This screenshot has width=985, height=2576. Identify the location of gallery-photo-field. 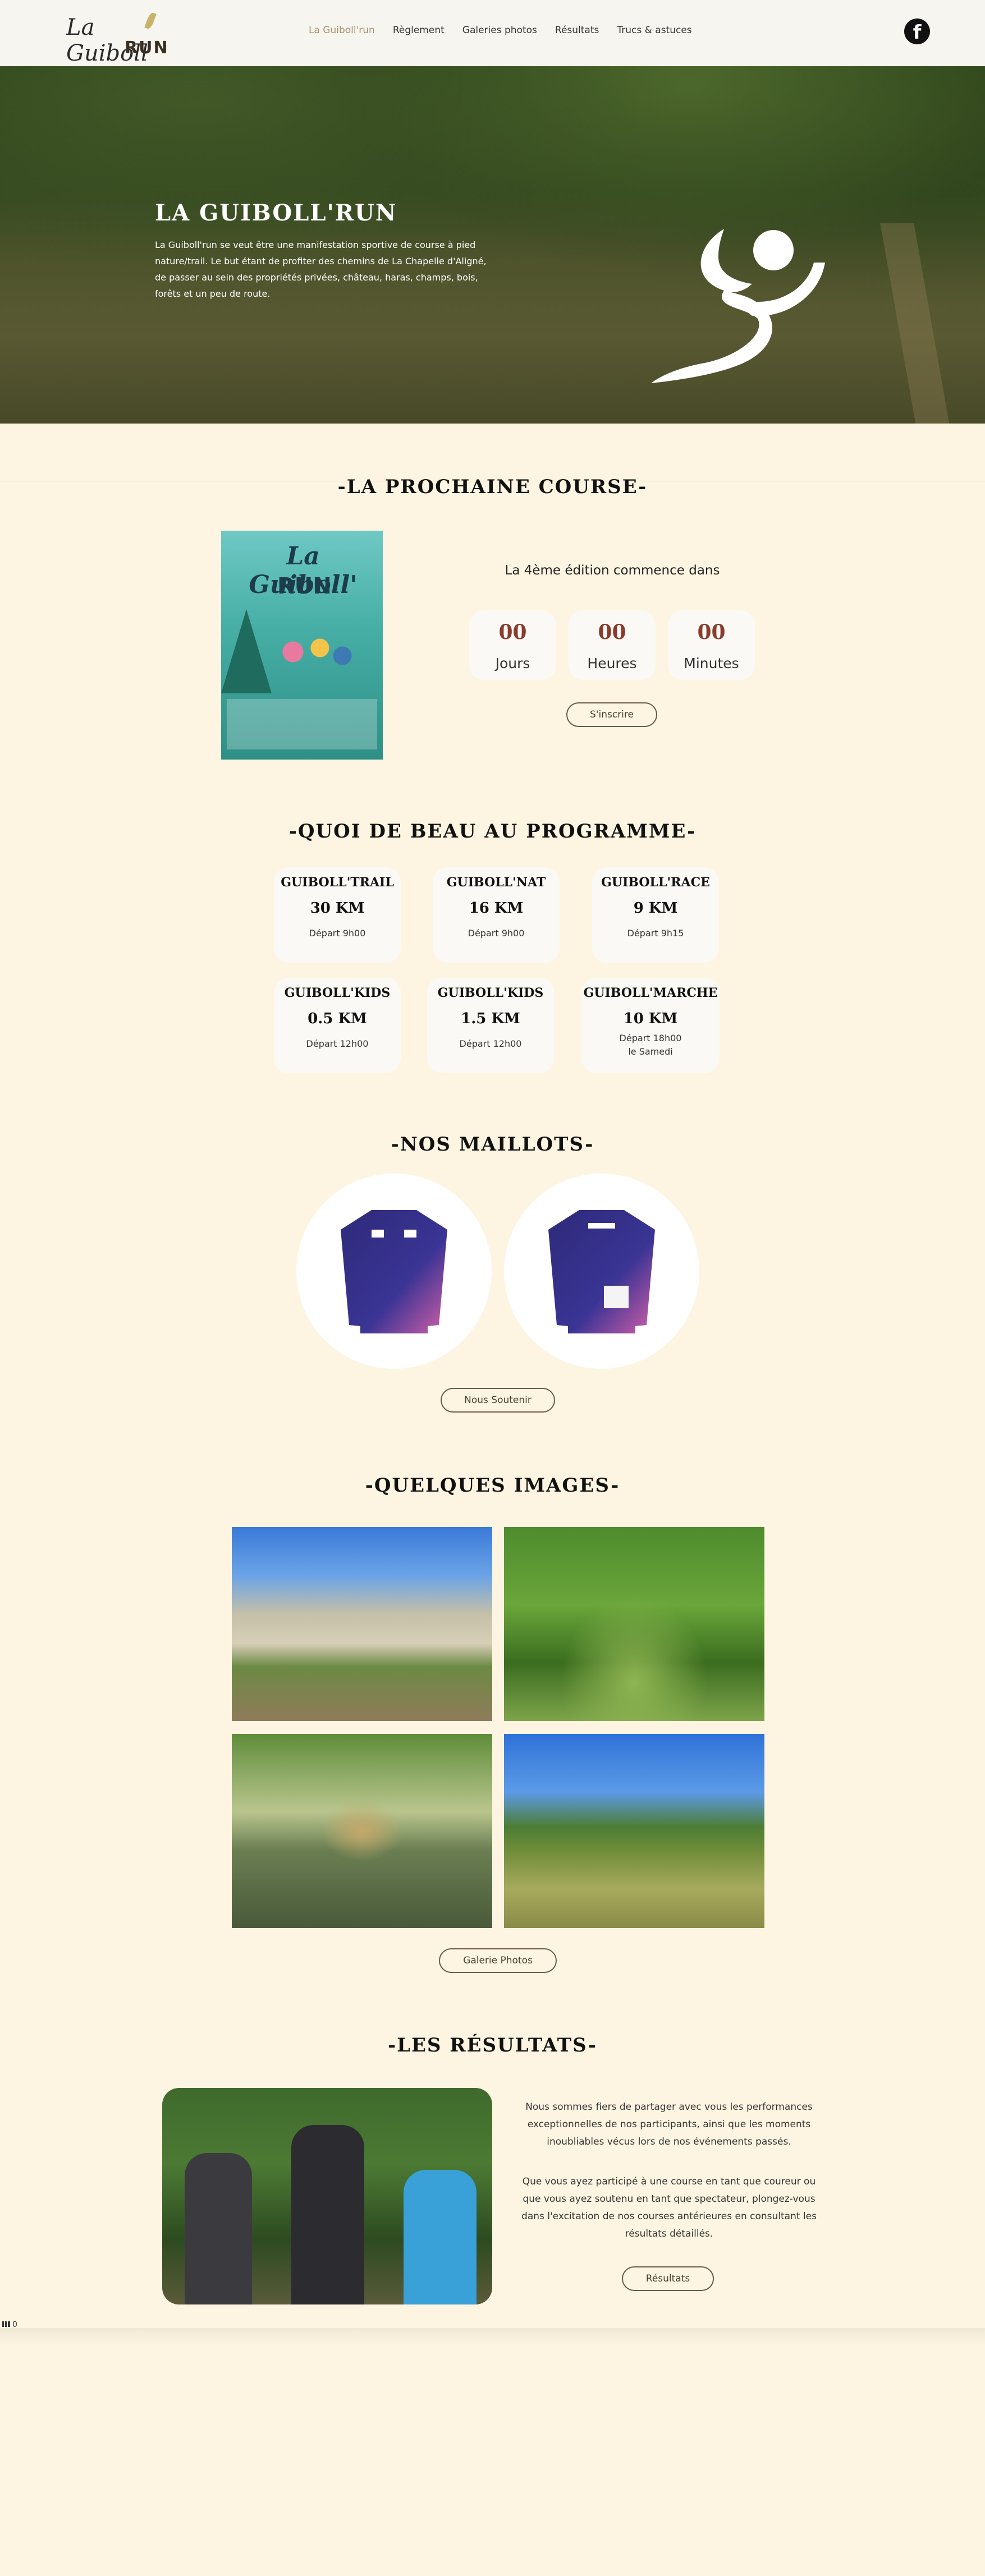
(634, 1831).